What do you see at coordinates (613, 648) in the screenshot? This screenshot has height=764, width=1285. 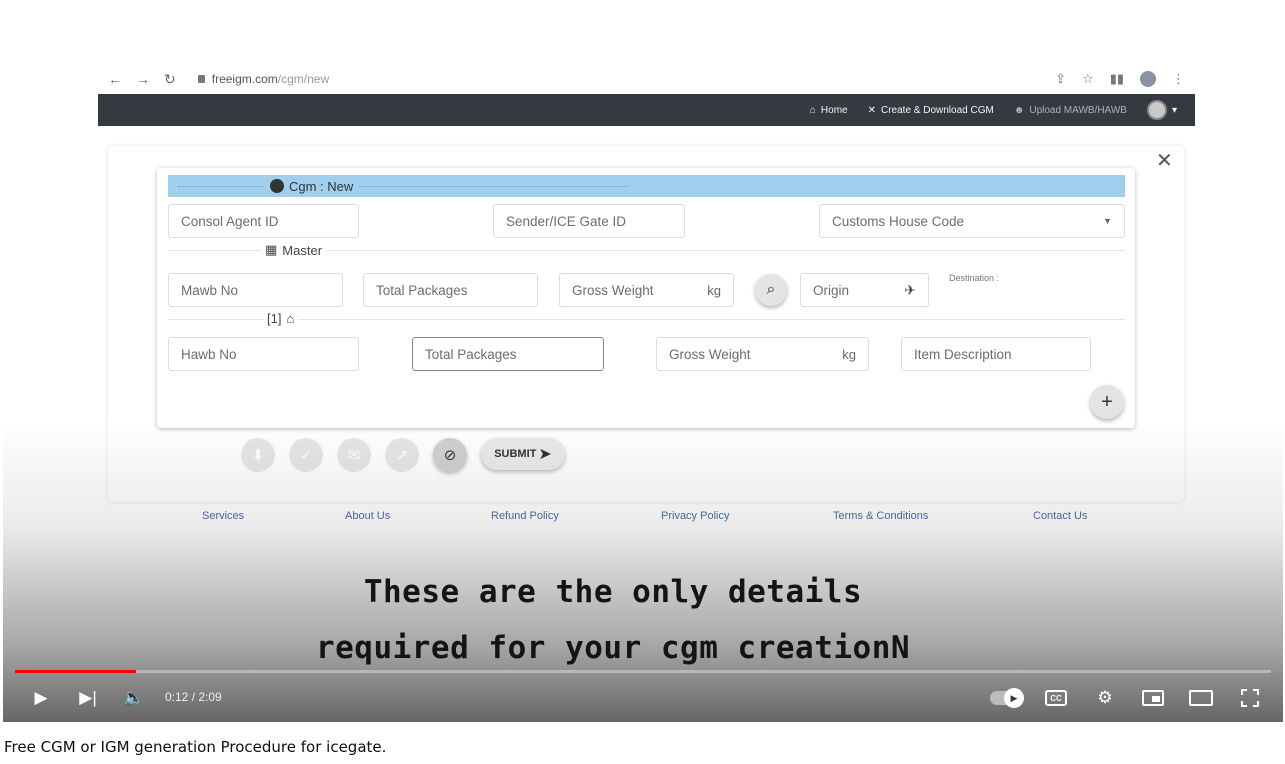 I see `subtitle-line-2: required for your cgm creationN` at bounding box center [613, 648].